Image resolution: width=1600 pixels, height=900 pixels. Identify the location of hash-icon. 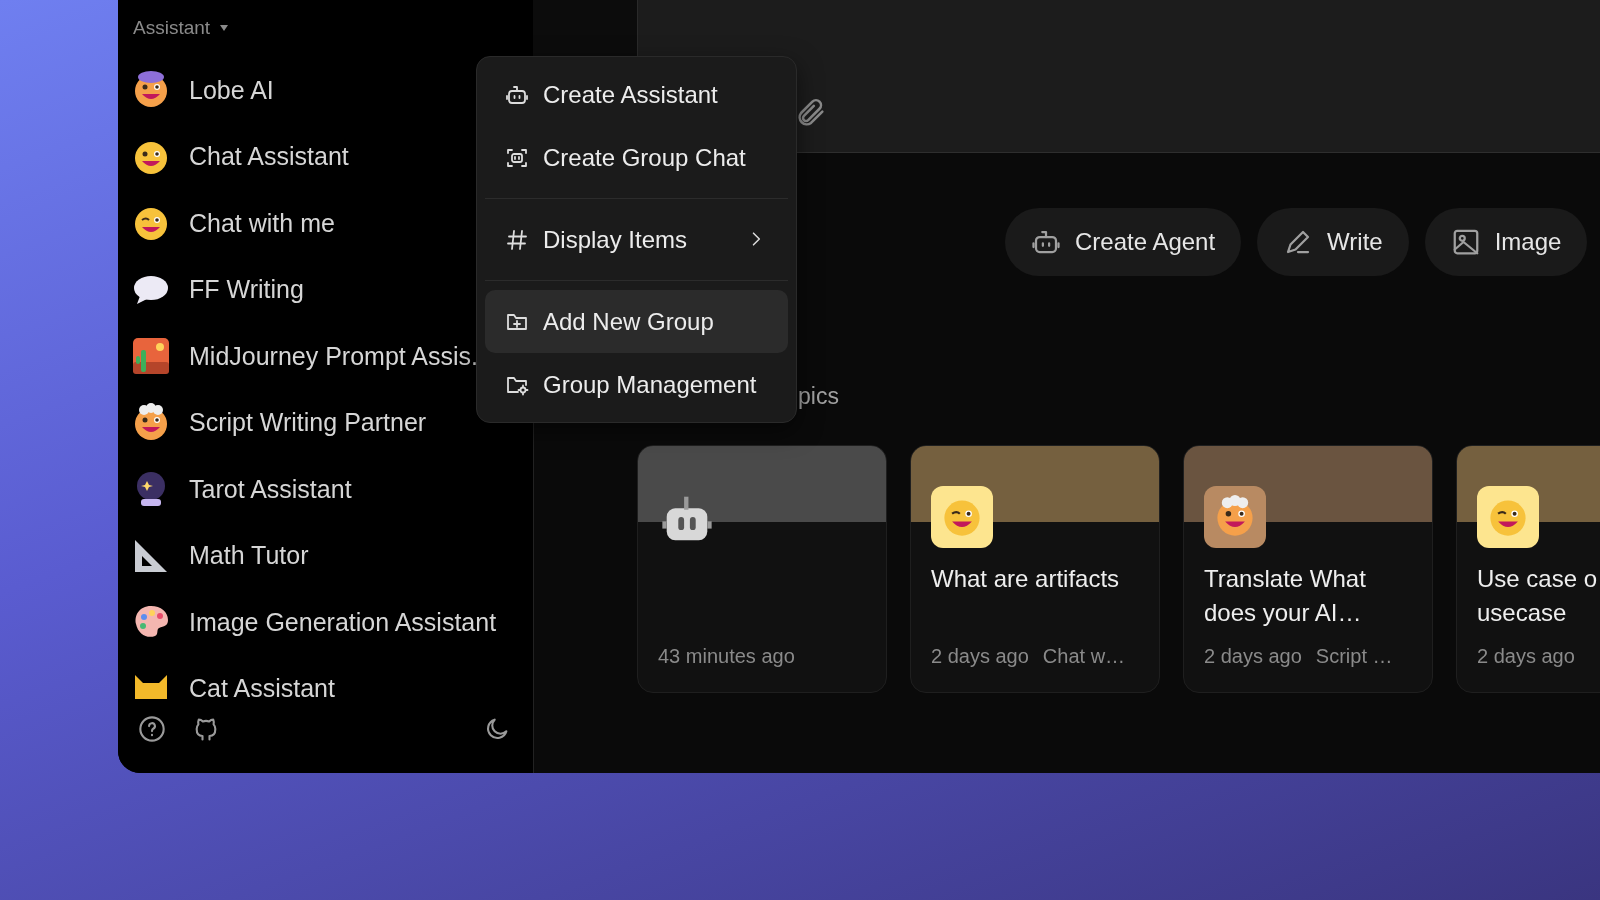
(517, 239).